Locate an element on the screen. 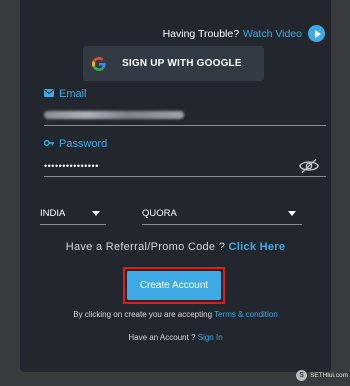  signin-row: Have an Account ? Sign In is located at coordinates (175, 337).